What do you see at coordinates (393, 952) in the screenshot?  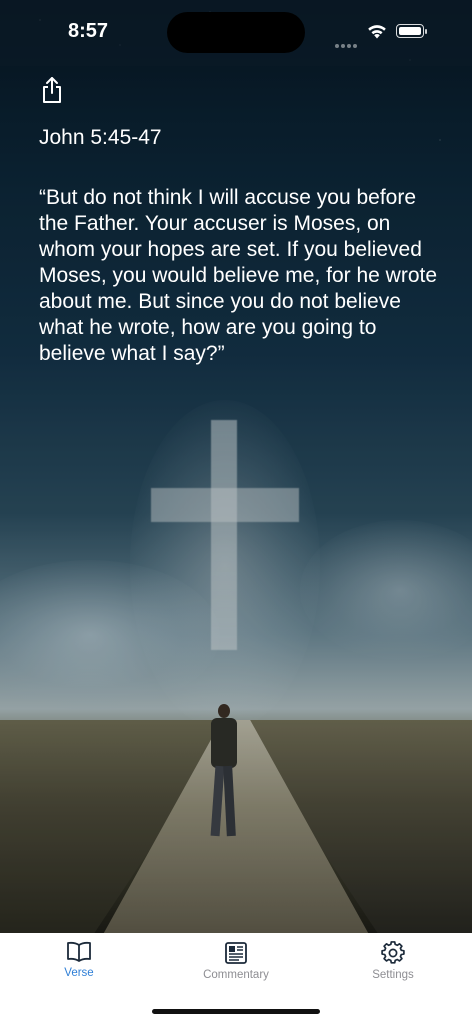 I see `gear-icon` at bounding box center [393, 952].